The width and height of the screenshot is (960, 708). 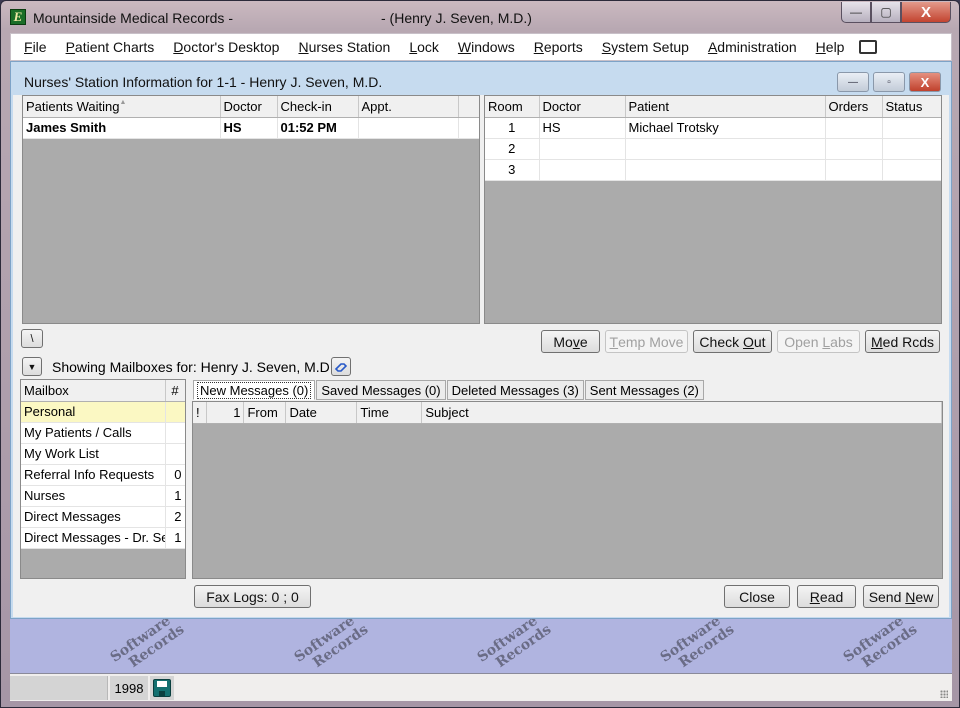 I want to click on col-appt: Appt., so click(x=408, y=107).